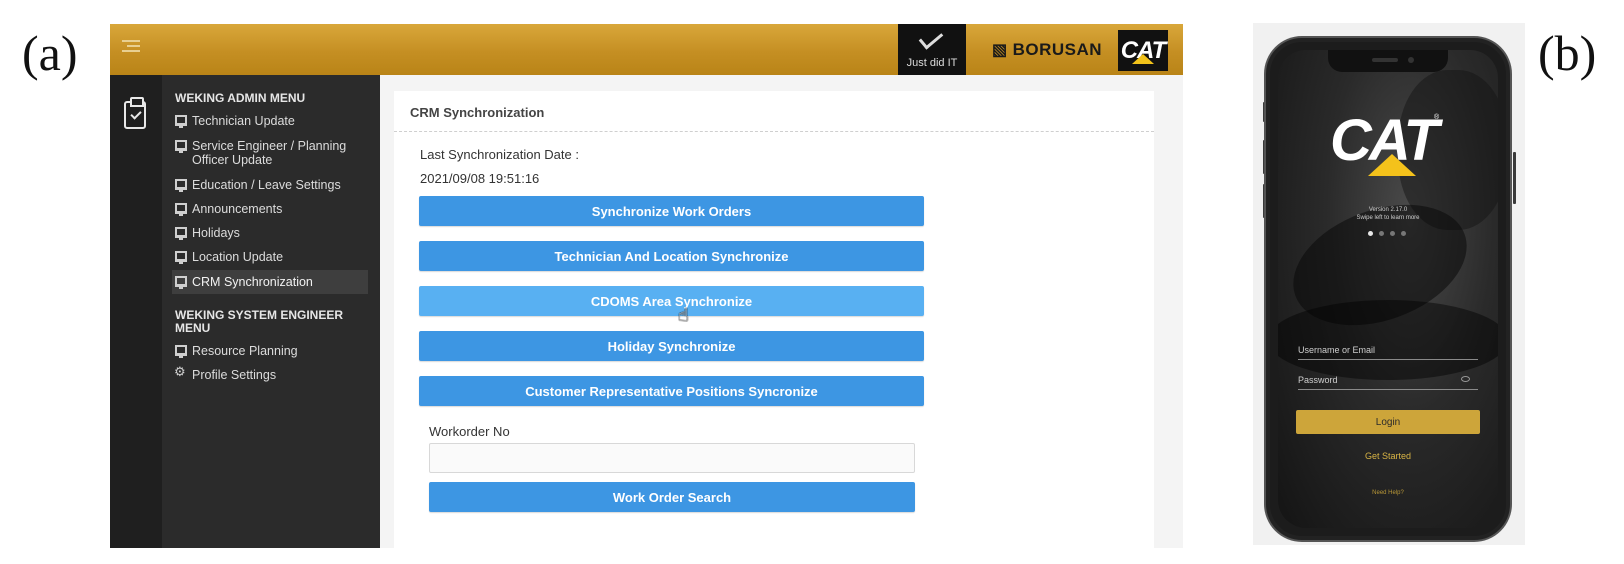  I want to click on phone-notch, so click(1388, 61).